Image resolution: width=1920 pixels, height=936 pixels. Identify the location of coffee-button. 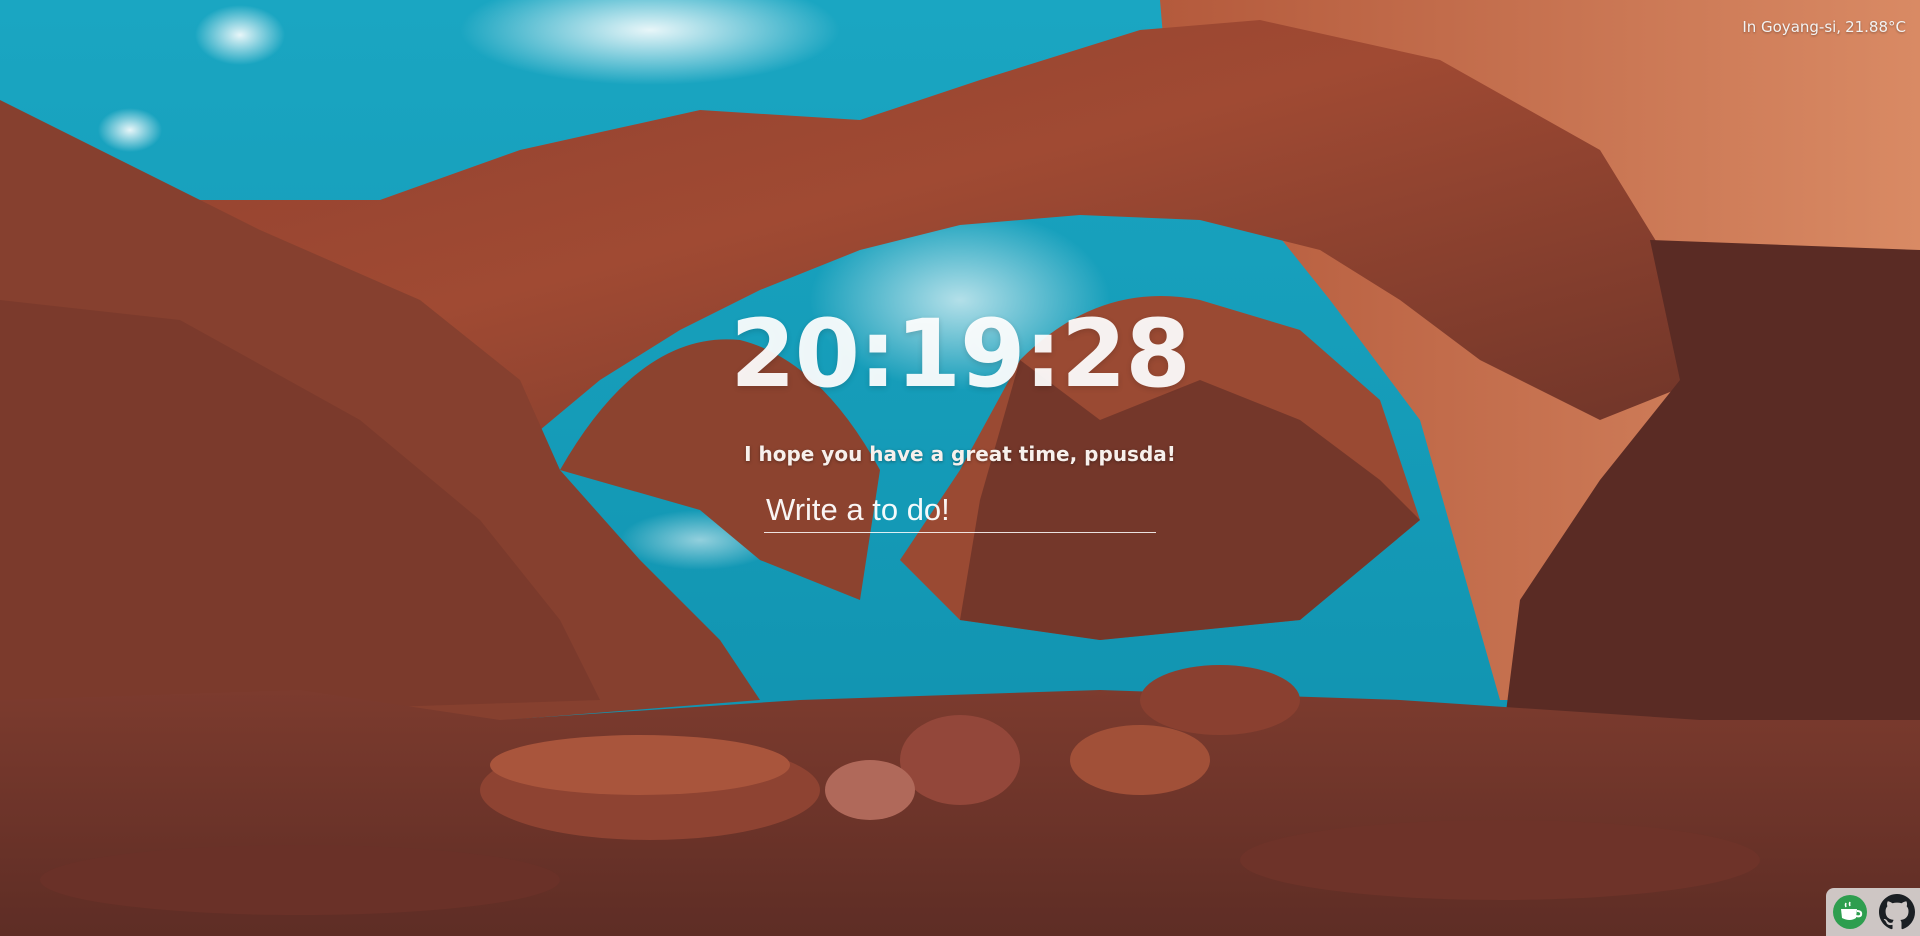
(1850, 912).